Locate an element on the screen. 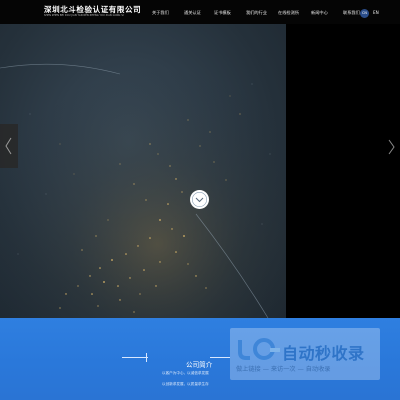  language-en-button: EN is located at coordinates (376, 12).